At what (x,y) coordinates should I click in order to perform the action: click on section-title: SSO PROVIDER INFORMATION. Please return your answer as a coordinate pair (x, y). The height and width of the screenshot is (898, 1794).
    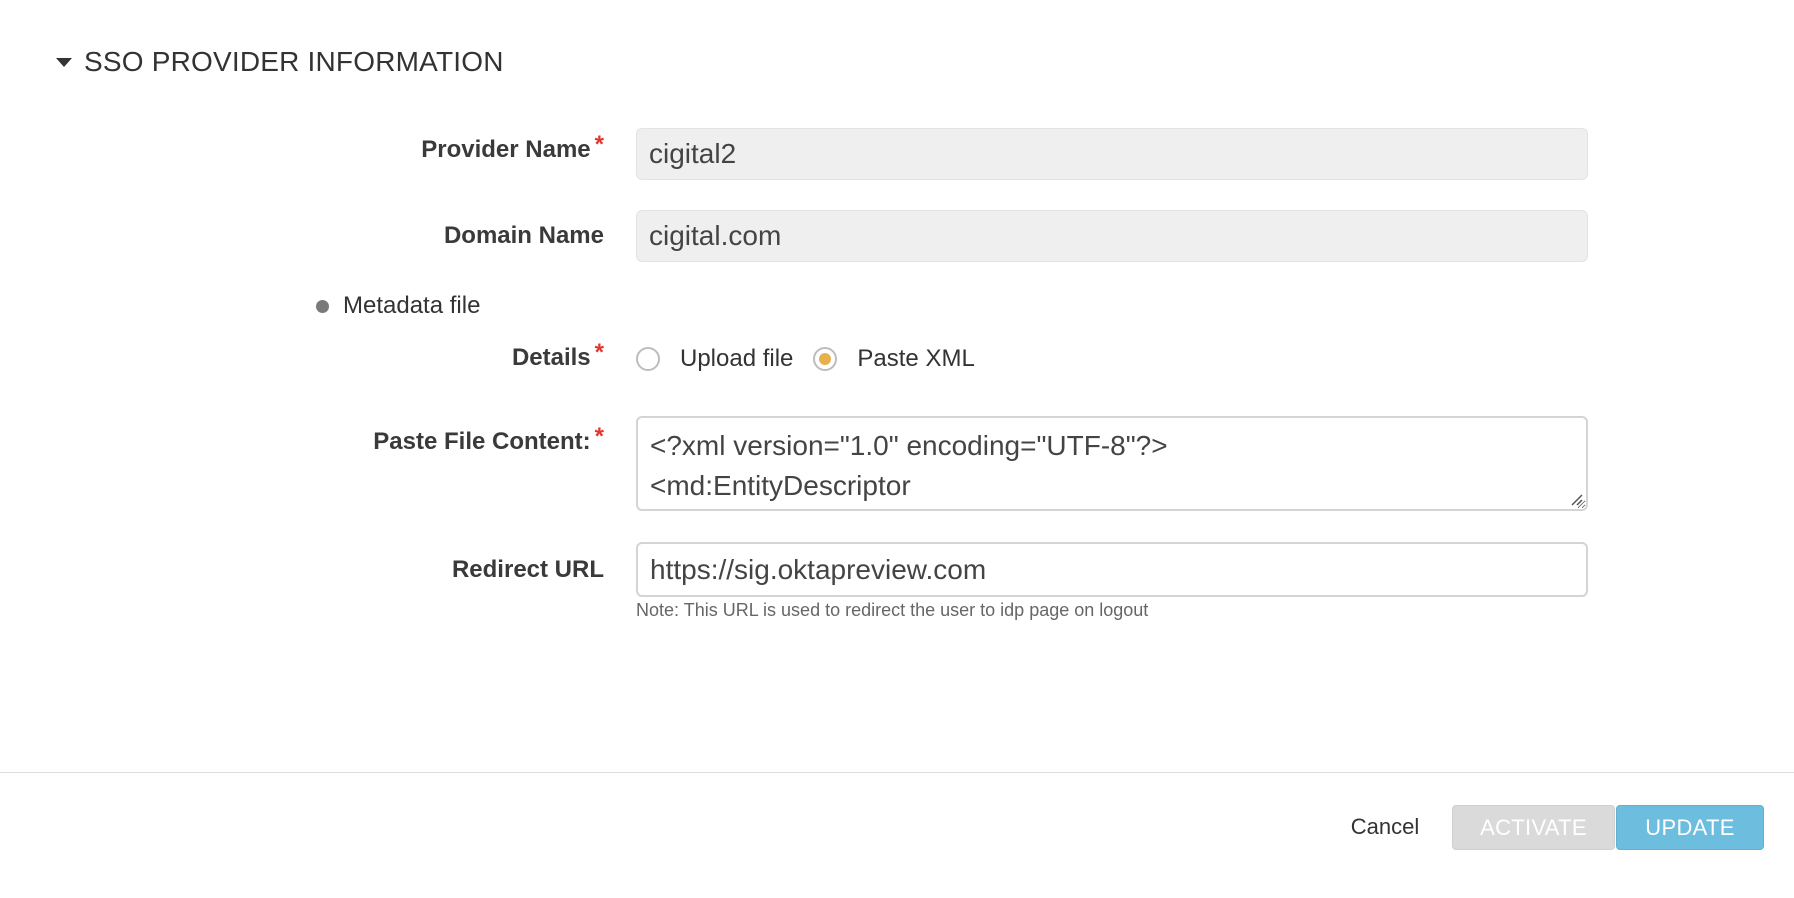
    Looking at the image, I should click on (294, 61).